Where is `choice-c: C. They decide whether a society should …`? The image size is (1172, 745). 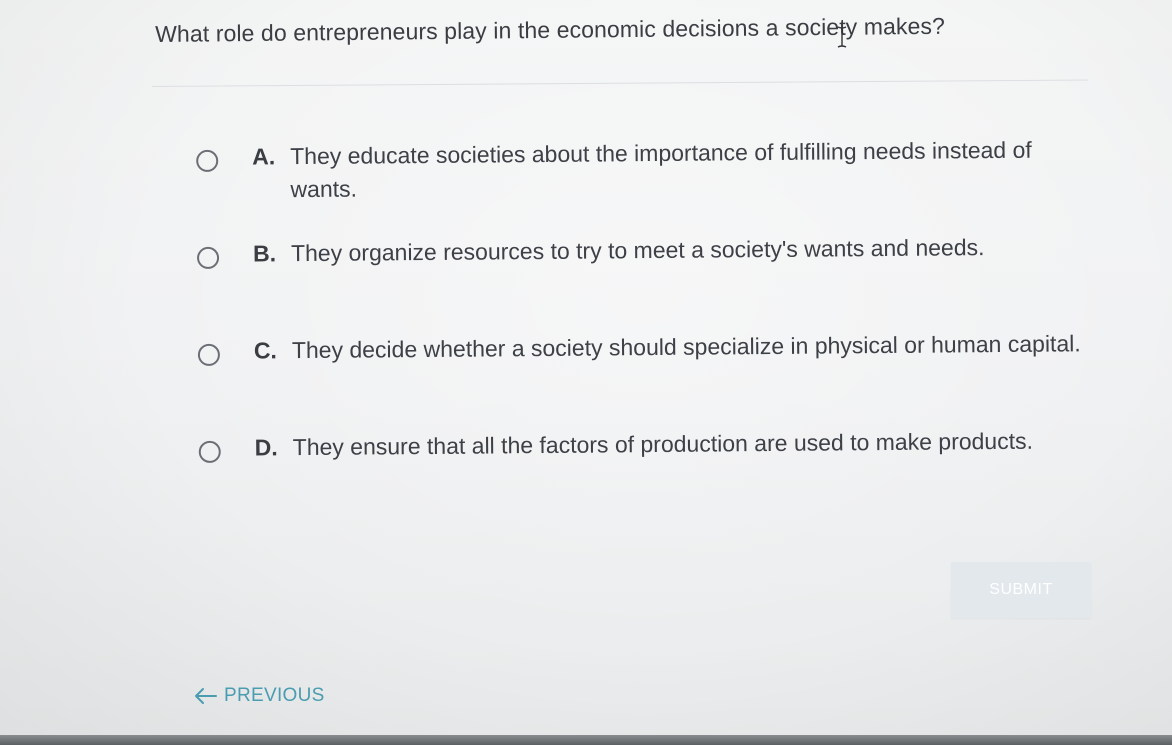
choice-c: C. They decide whether a society should … is located at coordinates (639, 374).